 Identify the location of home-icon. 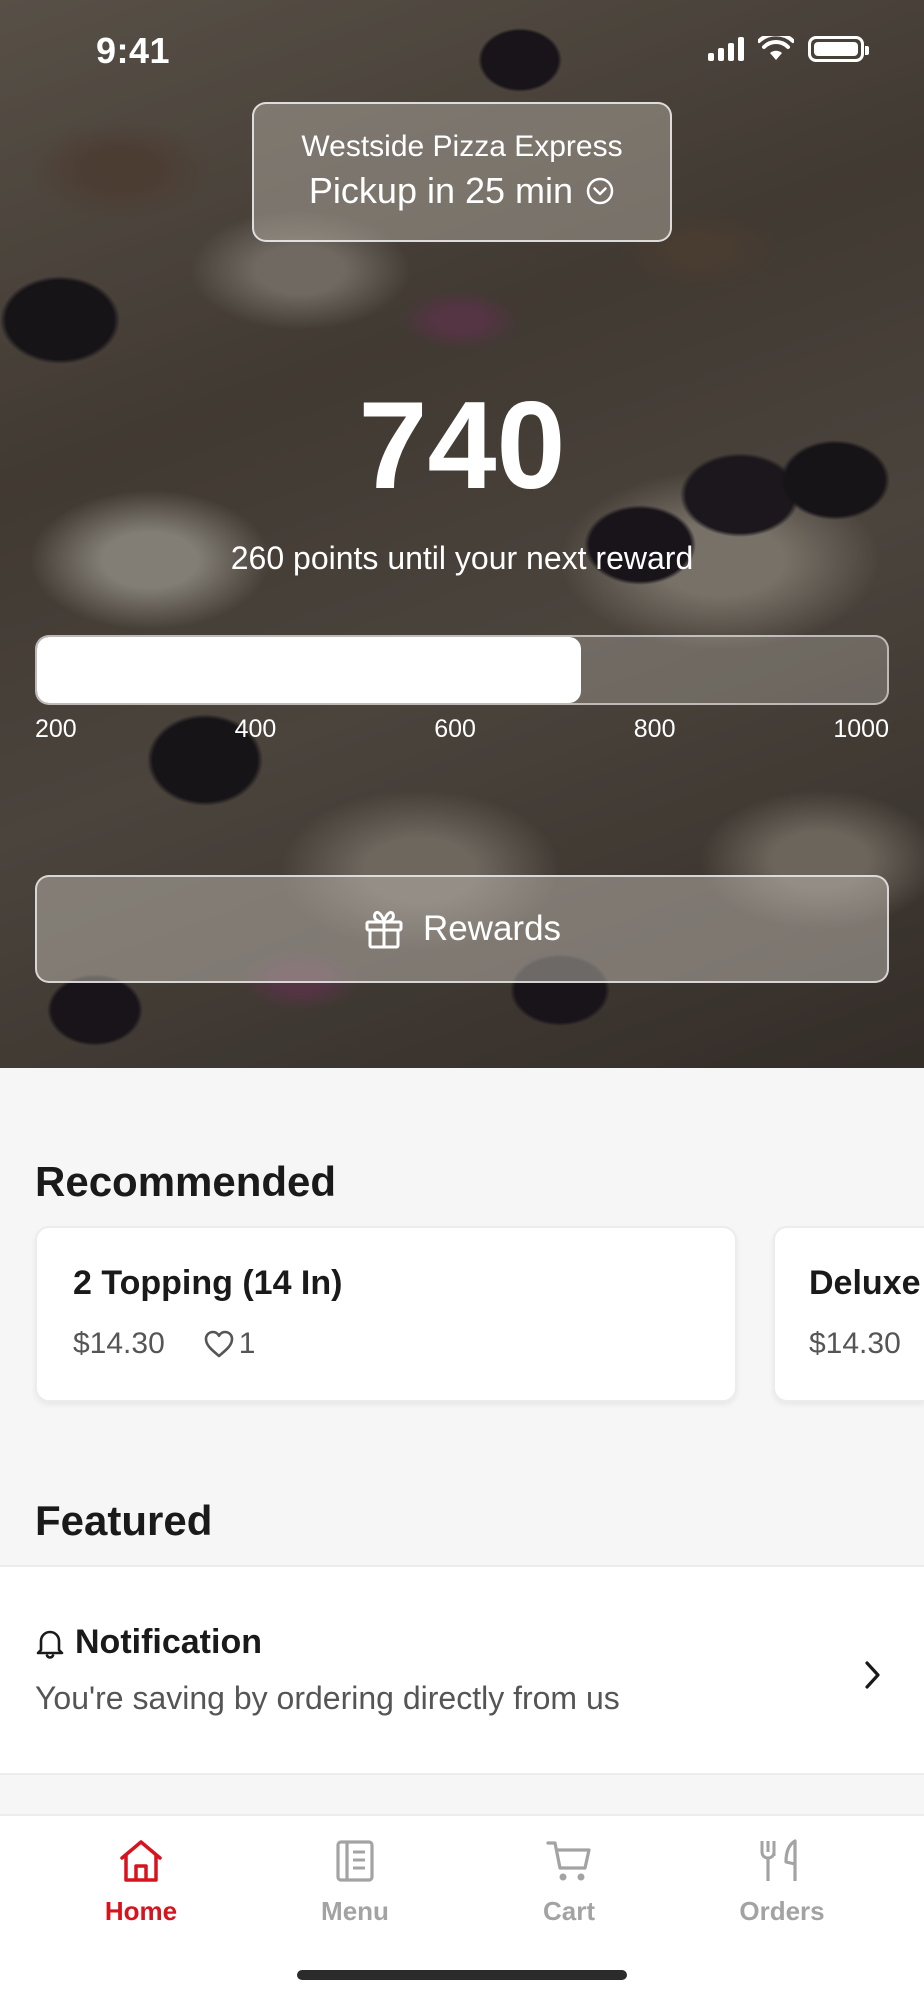
(141, 1861).